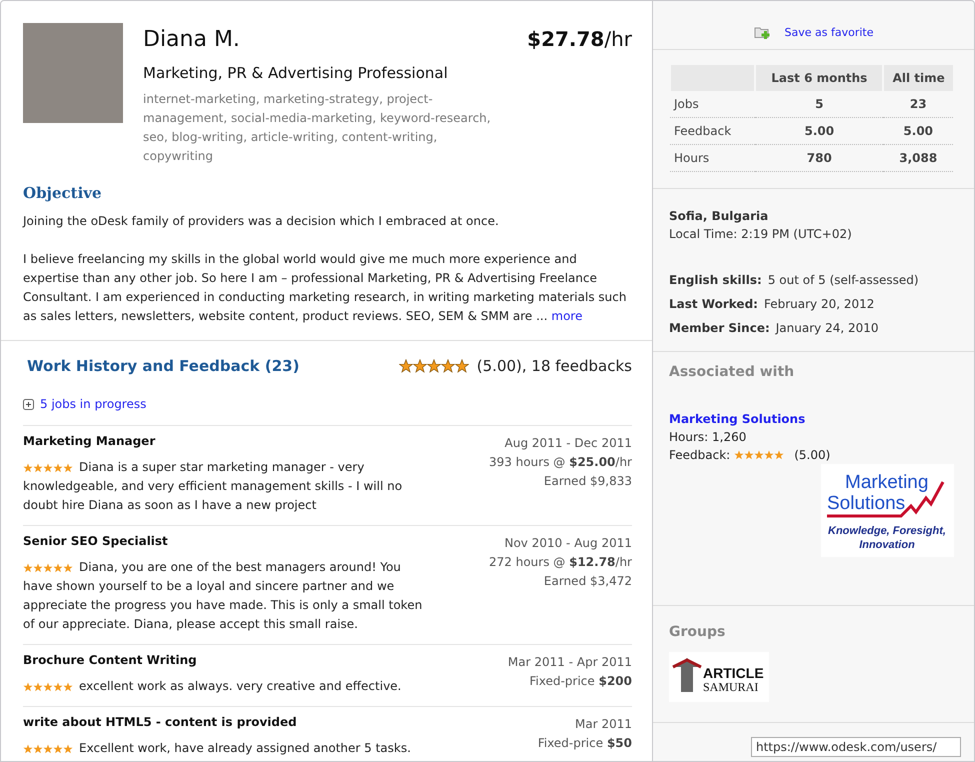  Describe the element at coordinates (856, 747) in the screenshot. I see `profile-link-field: https://www.odesk.com/users/` at that location.